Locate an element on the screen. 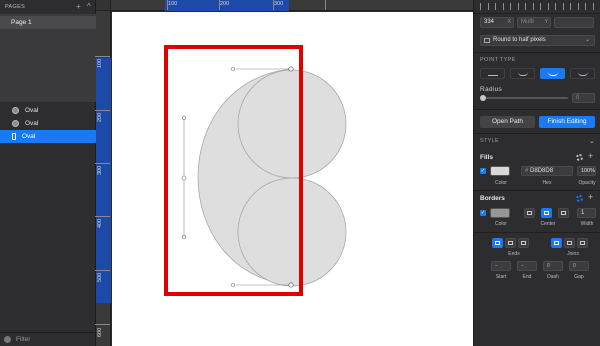  round-end-button is located at coordinates (510, 243).